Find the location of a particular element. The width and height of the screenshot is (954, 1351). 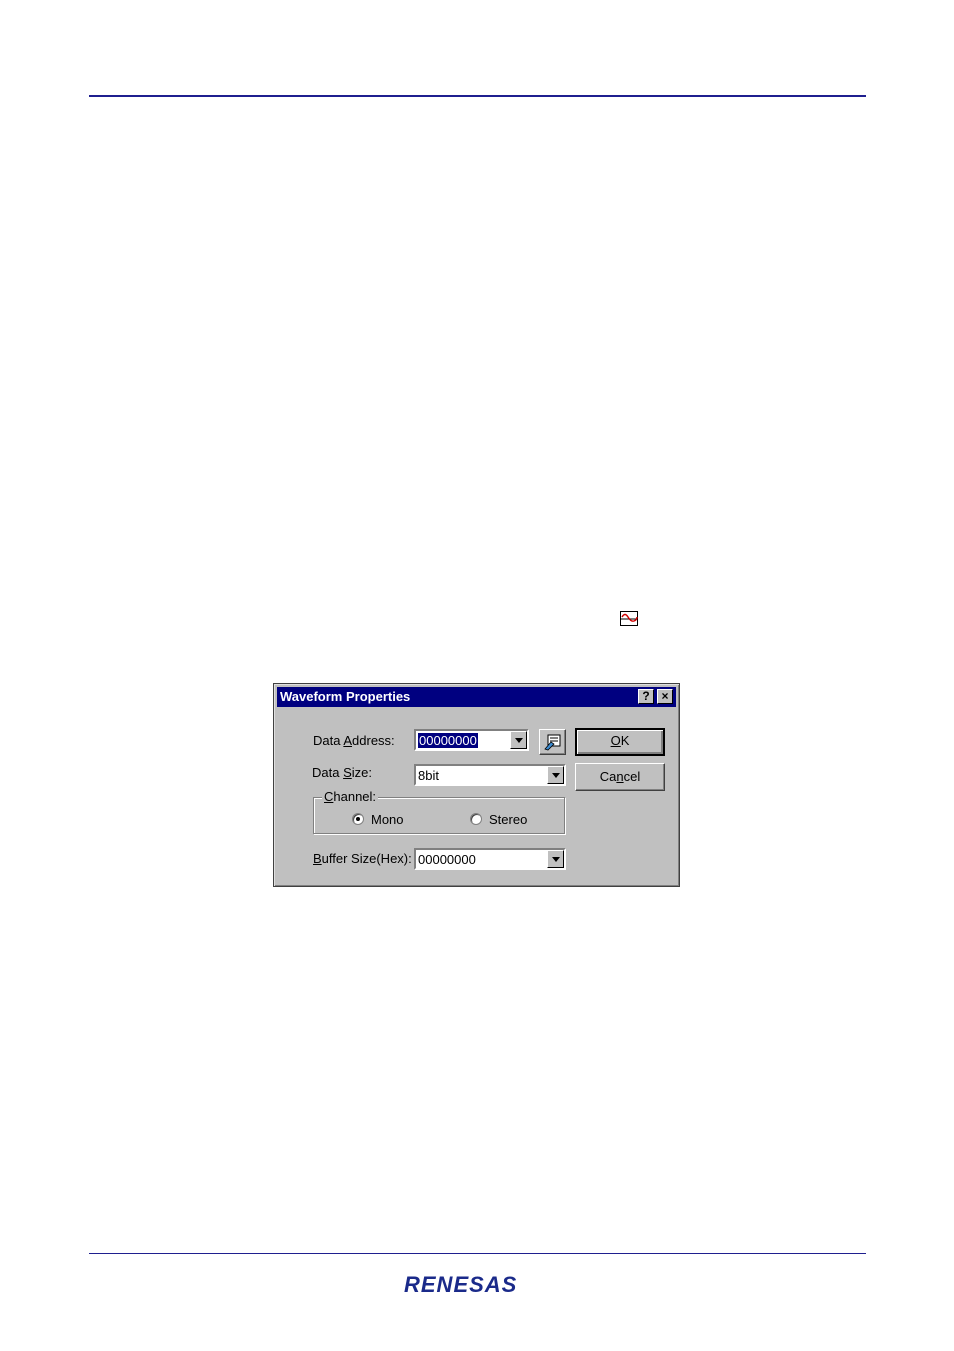

buffer-size-value: 00000000 is located at coordinates (447, 859).